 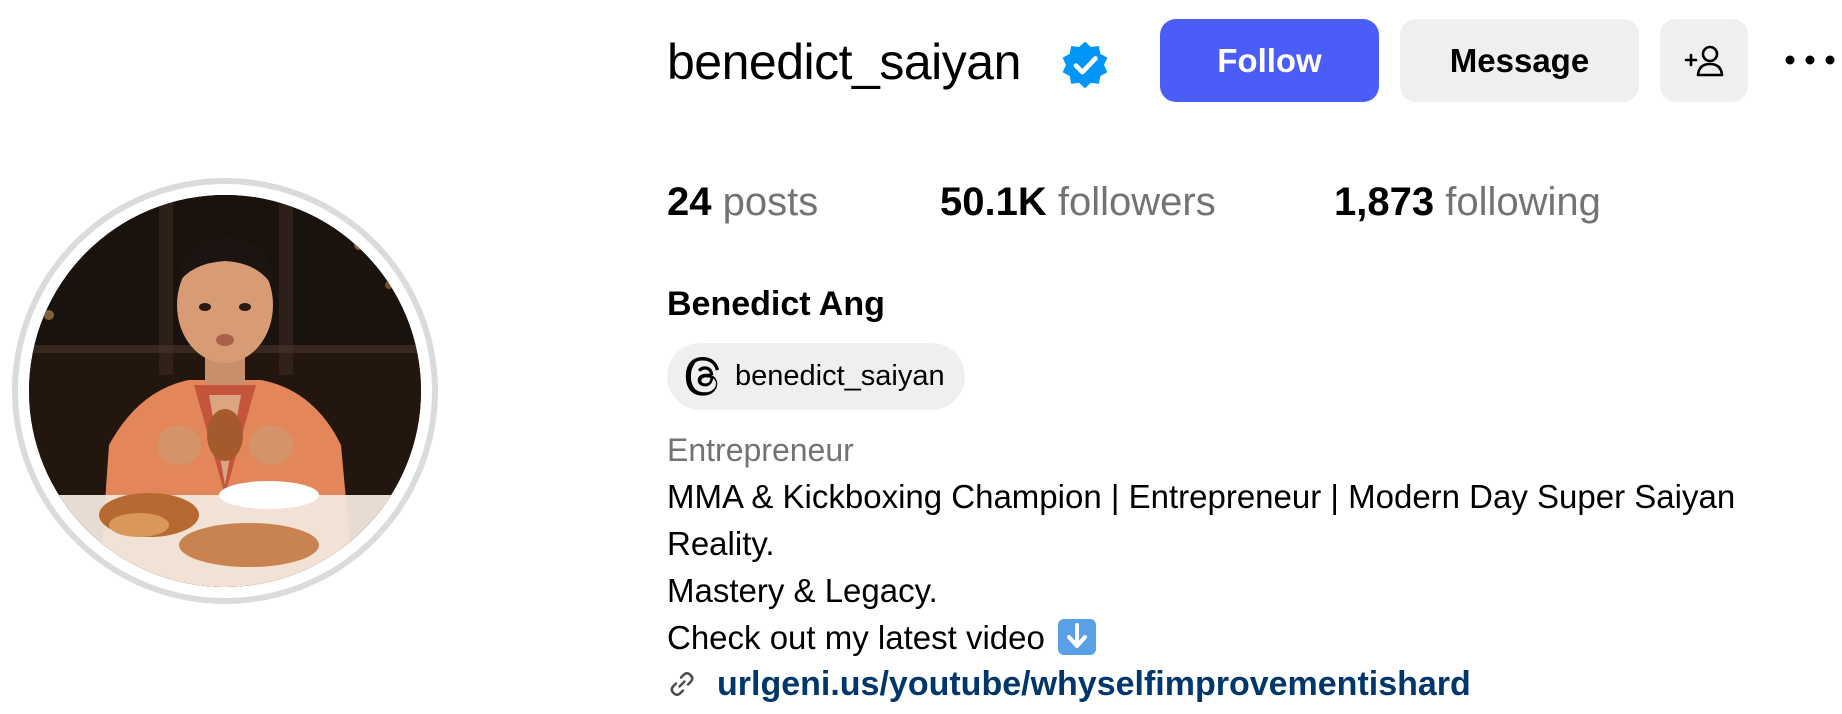 I want to click on posts-stat: 24 posts, so click(x=742, y=202).